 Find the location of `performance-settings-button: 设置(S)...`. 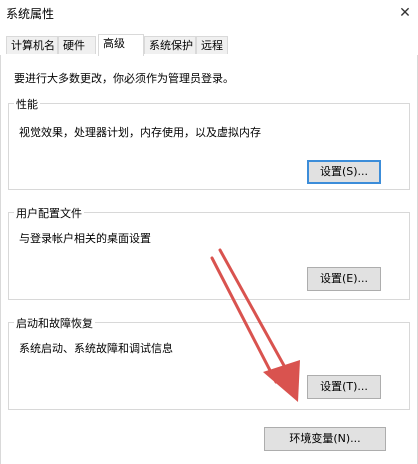

performance-settings-button: 设置(S)... is located at coordinates (344, 172).